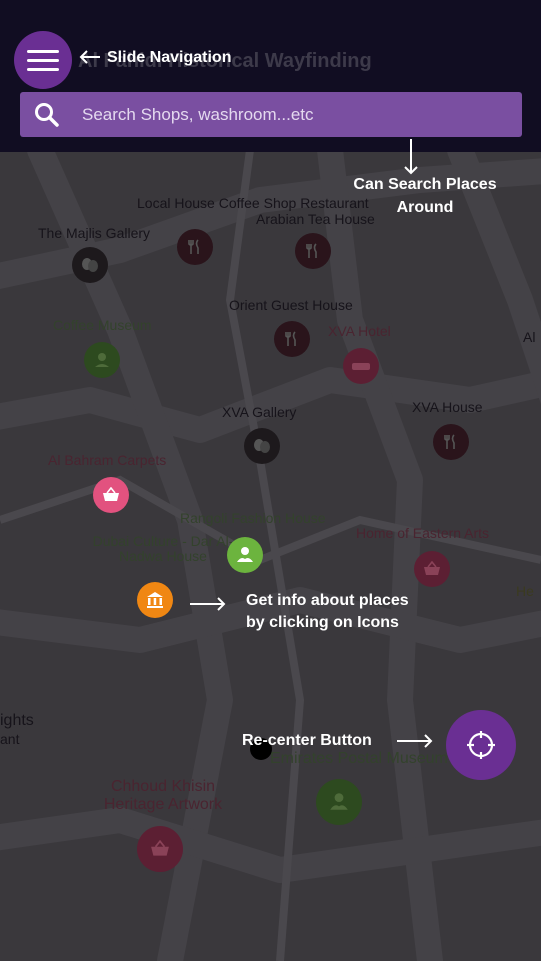 The height and width of the screenshot is (961, 541). I want to click on recenter-button, so click(481, 745).